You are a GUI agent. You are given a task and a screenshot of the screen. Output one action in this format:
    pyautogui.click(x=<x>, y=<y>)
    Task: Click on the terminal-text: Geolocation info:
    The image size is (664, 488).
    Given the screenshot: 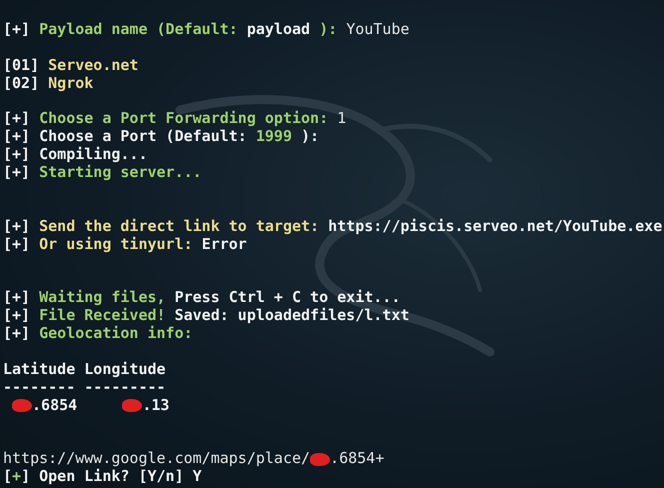 What is the action you would take?
    pyautogui.click(x=115, y=334)
    